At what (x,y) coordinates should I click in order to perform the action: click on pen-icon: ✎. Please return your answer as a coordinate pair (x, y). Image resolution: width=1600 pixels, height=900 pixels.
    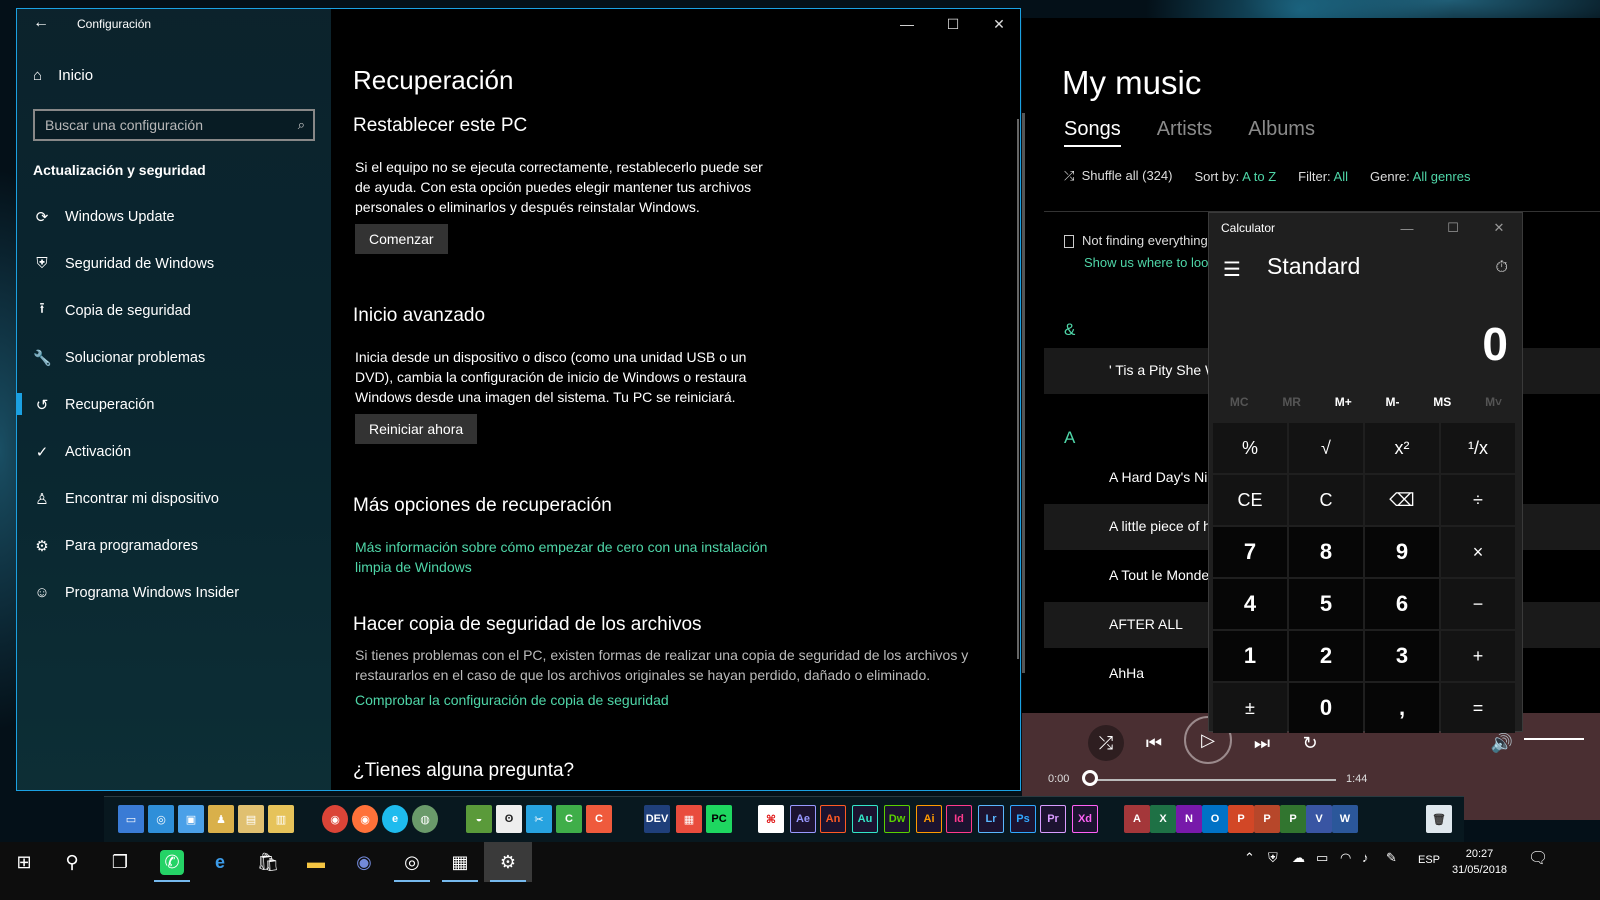
    Looking at the image, I should click on (1391, 858).